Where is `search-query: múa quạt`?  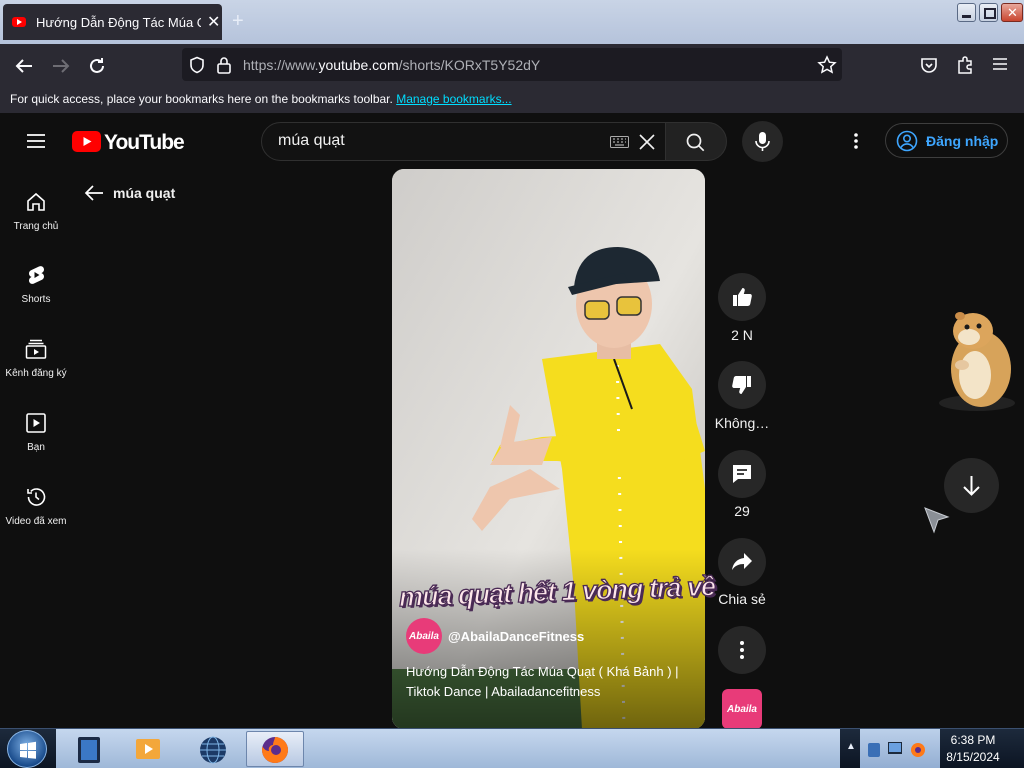 search-query: múa quạt is located at coordinates (311, 141).